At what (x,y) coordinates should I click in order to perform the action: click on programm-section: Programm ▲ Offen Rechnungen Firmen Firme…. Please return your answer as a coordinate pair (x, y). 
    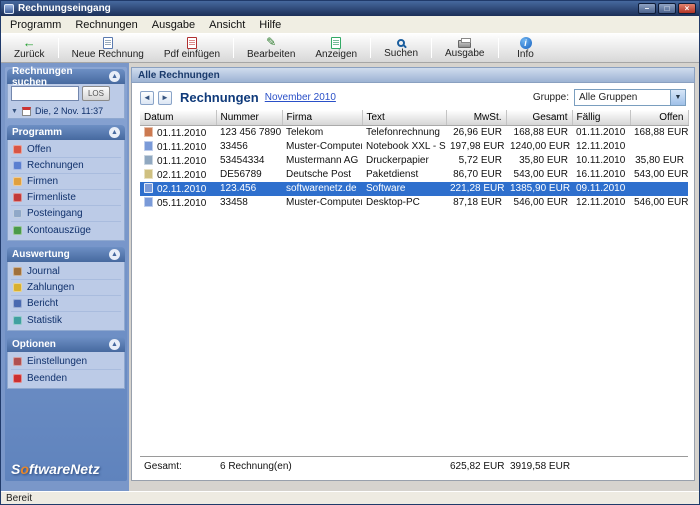
    Looking at the image, I should click on (66, 183).